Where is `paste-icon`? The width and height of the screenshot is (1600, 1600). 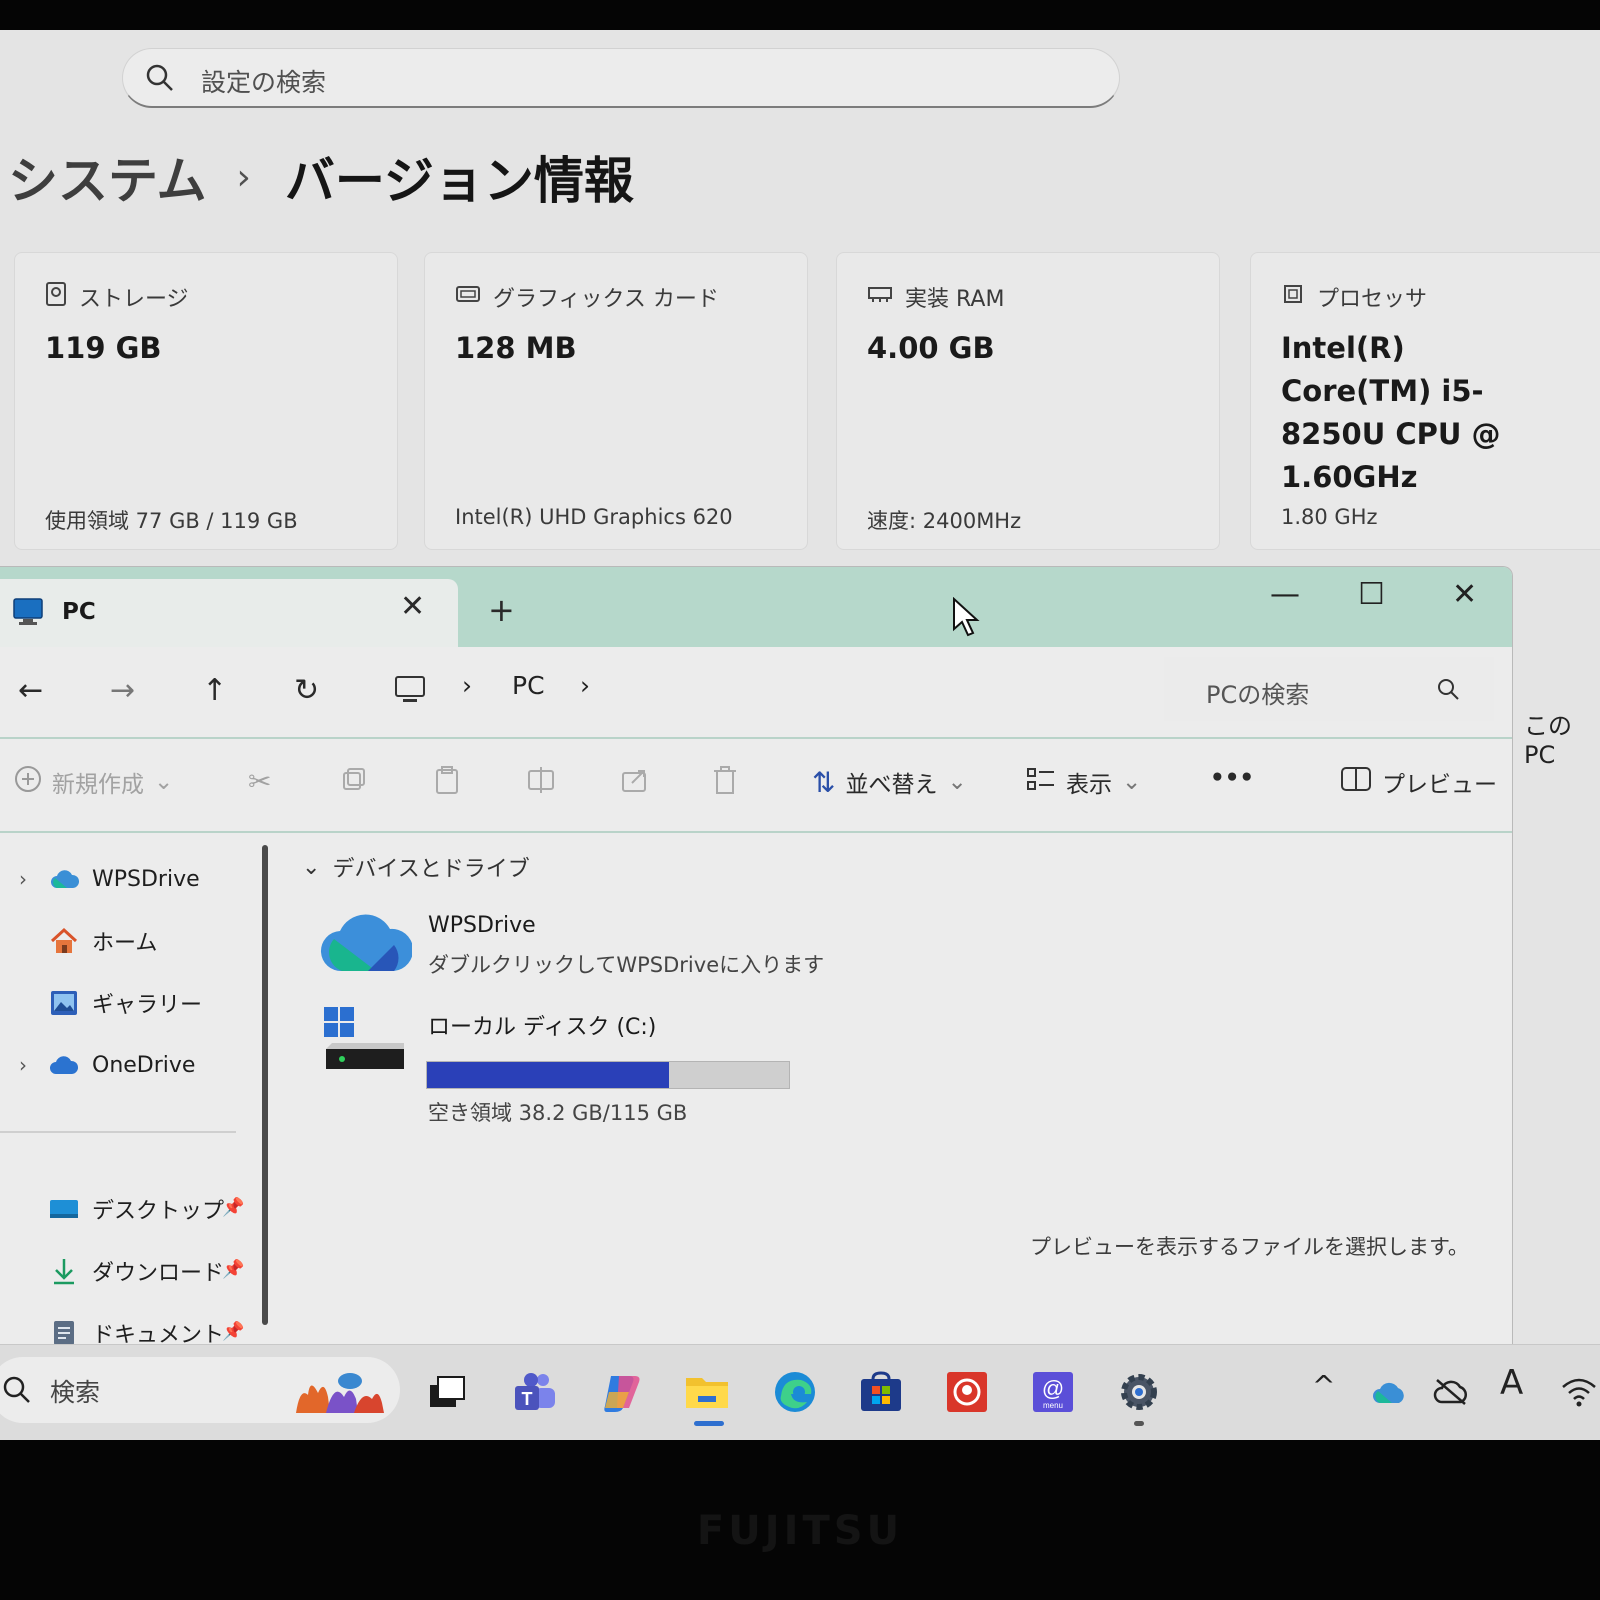
paste-icon is located at coordinates (447, 780).